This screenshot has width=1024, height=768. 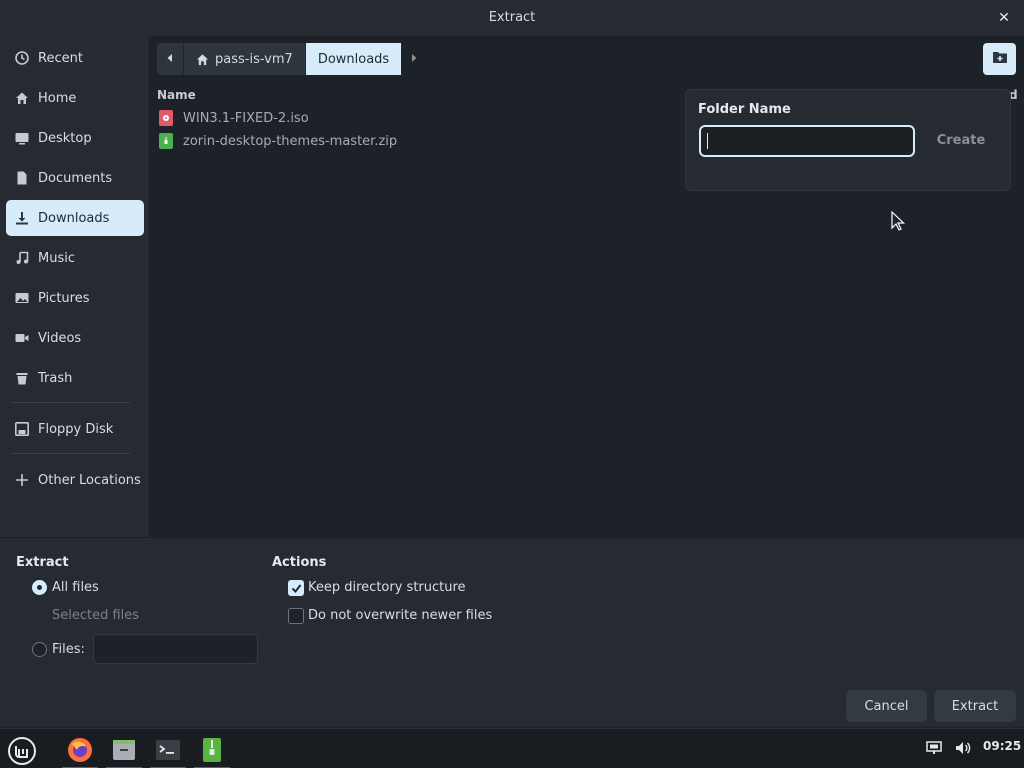 I want to click on sidebar-item-label: Floppy Disk, so click(x=76, y=429).